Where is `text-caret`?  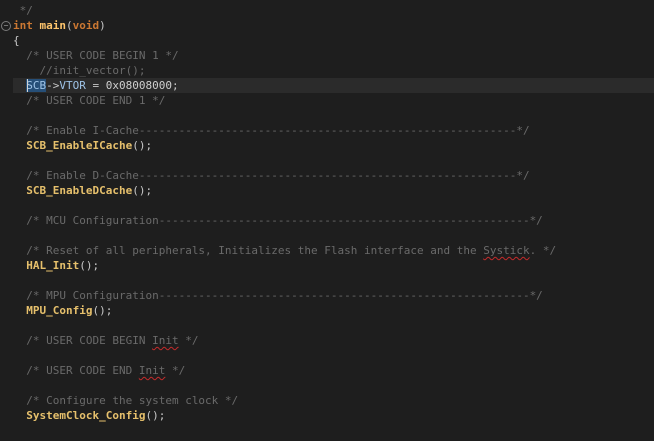
text-caret is located at coordinates (27, 85).